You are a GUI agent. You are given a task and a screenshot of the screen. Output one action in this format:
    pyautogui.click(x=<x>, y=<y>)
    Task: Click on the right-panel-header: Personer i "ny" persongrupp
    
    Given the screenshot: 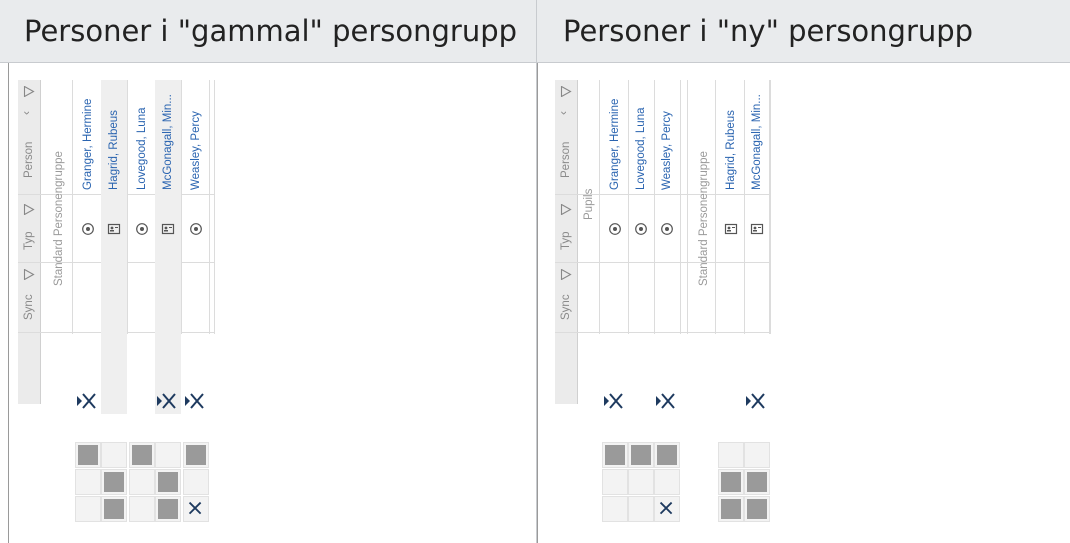 What is the action you would take?
    pyautogui.click(x=803, y=31)
    